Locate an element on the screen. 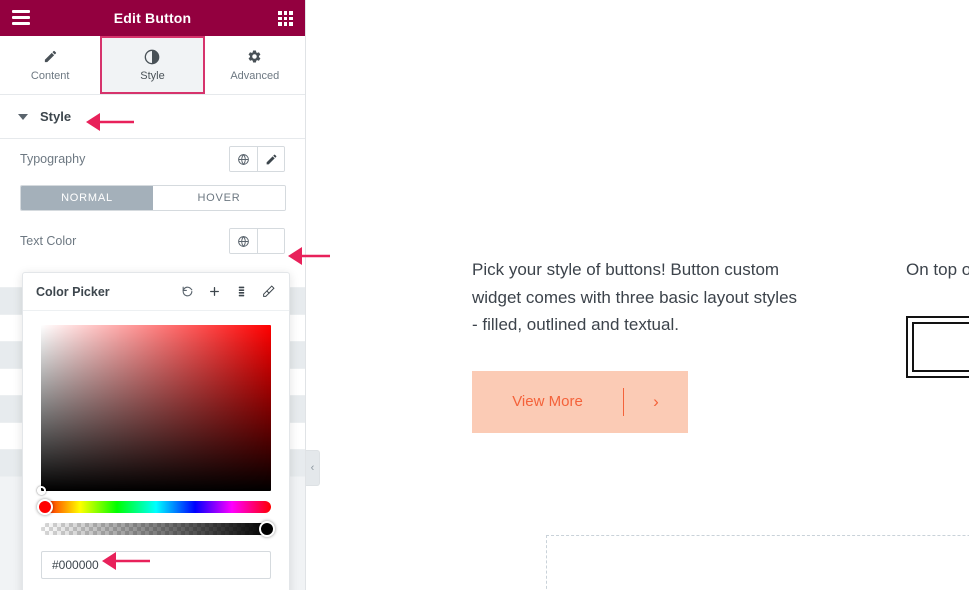  add-icon is located at coordinates (214, 291).